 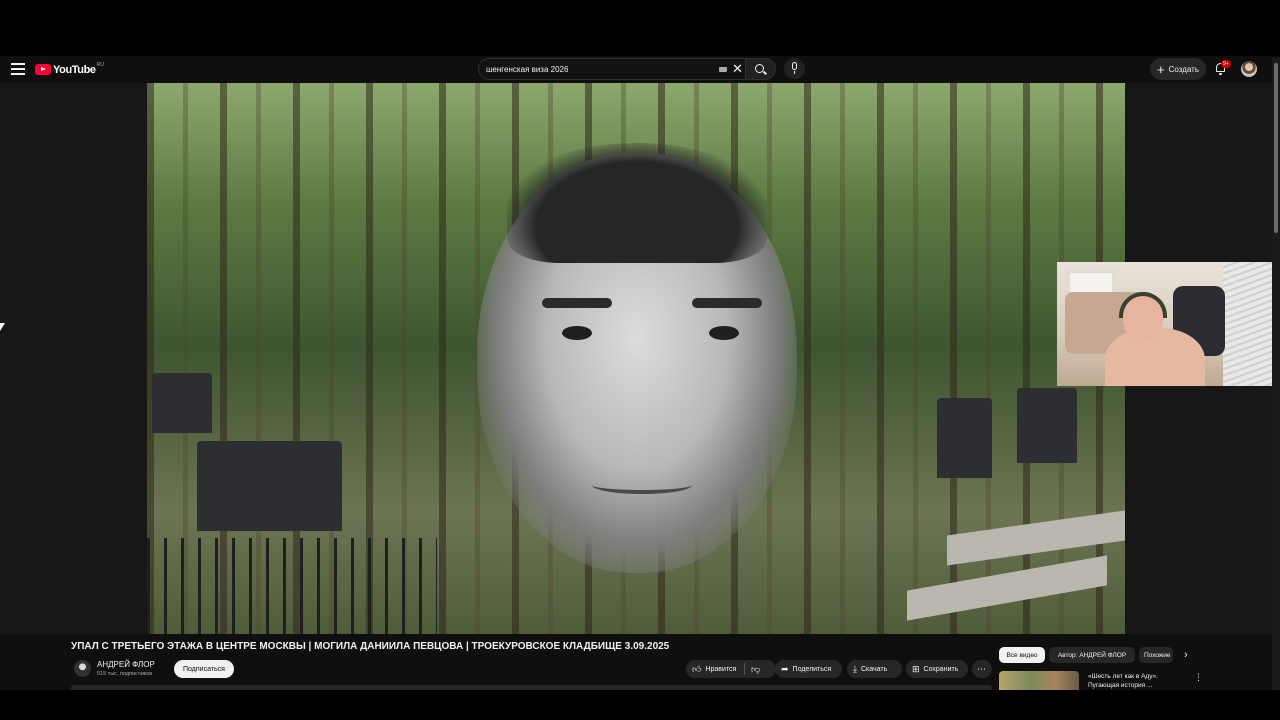 What do you see at coordinates (18, 69) in the screenshot?
I see `menu-icon` at bounding box center [18, 69].